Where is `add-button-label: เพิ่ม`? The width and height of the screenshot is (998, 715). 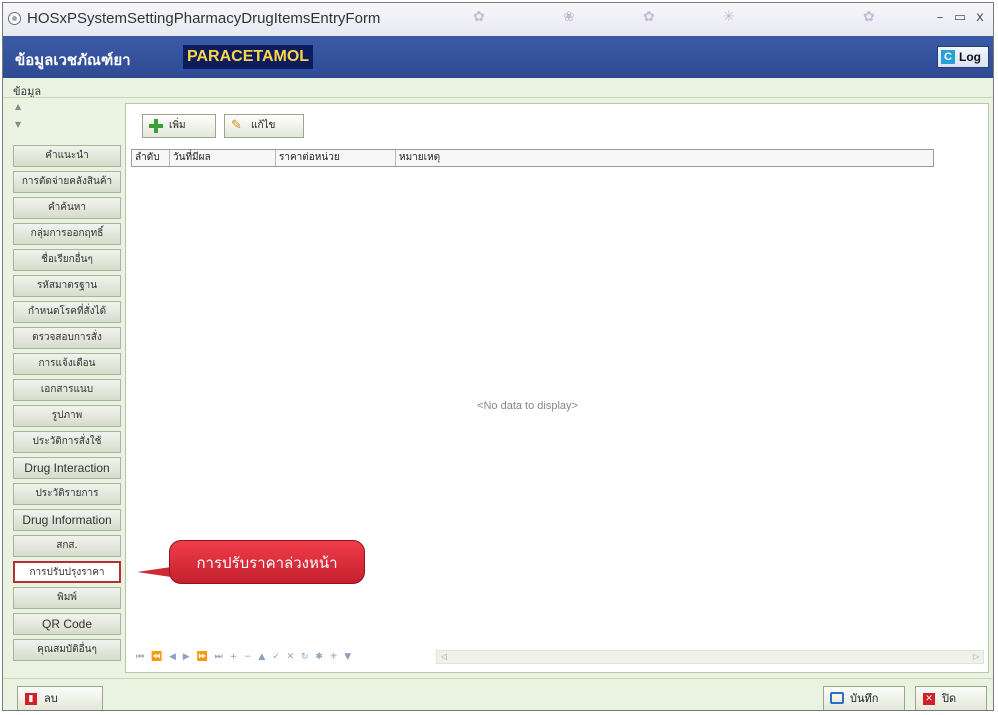 add-button-label: เพิ่ม is located at coordinates (177, 125).